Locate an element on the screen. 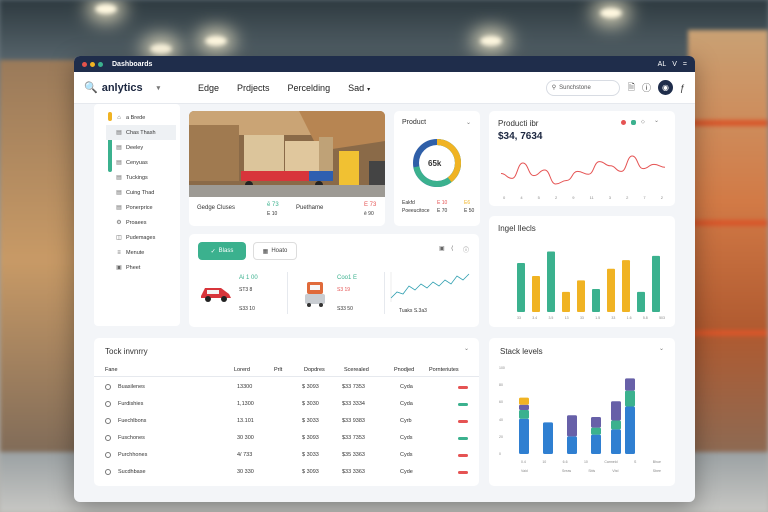 The image size is (768, 512). stock-levels-tick-label: 40 is located at coordinates (501, 419).